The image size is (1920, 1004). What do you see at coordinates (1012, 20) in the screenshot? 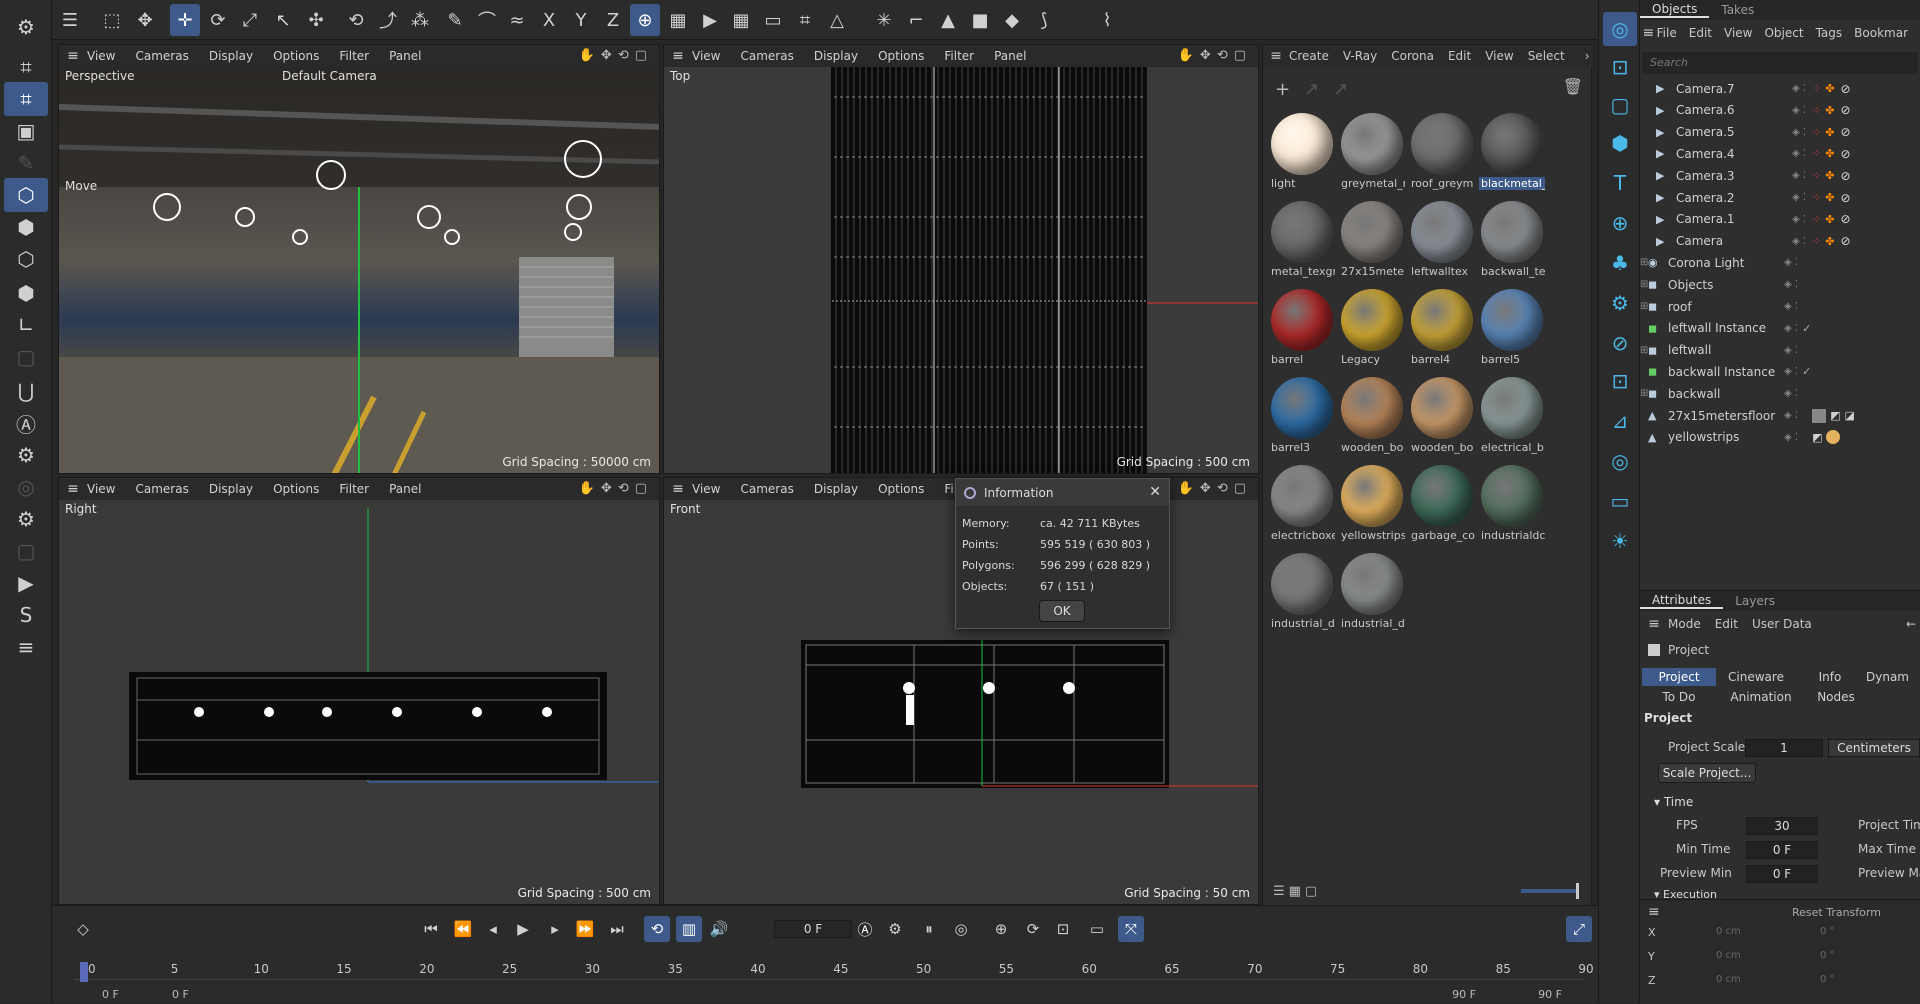
I see `toolbar-tool-icon: ◆` at bounding box center [1012, 20].